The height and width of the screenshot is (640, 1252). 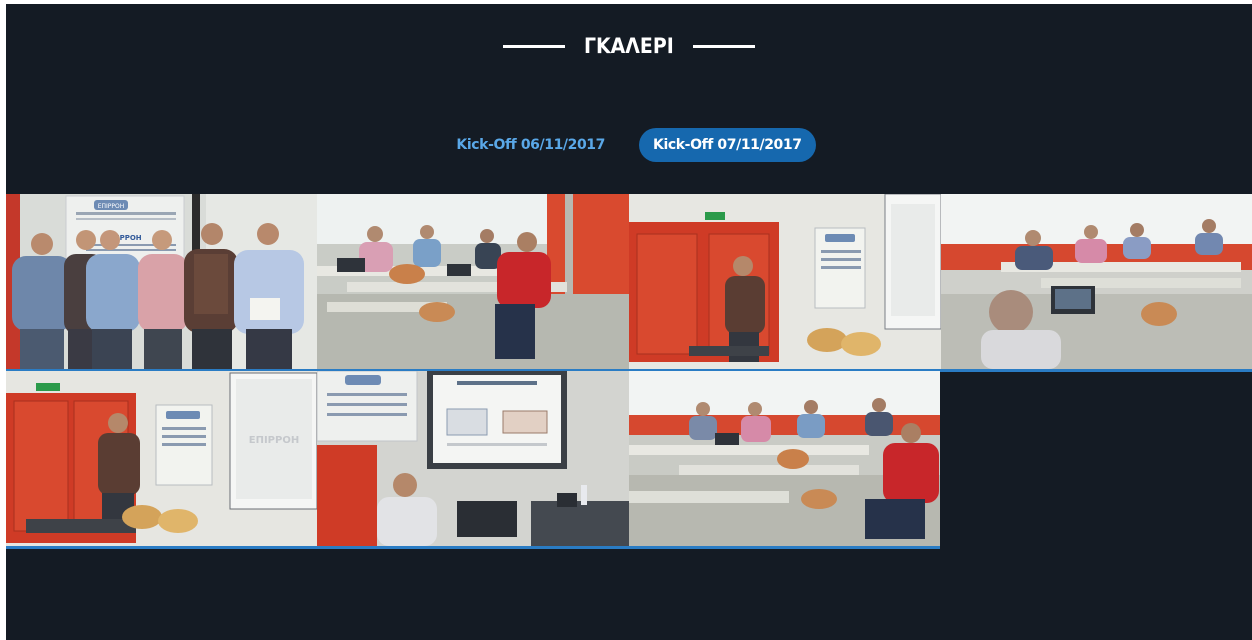 What do you see at coordinates (111, 206) in the screenshot?
I see `svg-text: ΕΠΙΡΡΟΗ` at bounding box center [111, 206].